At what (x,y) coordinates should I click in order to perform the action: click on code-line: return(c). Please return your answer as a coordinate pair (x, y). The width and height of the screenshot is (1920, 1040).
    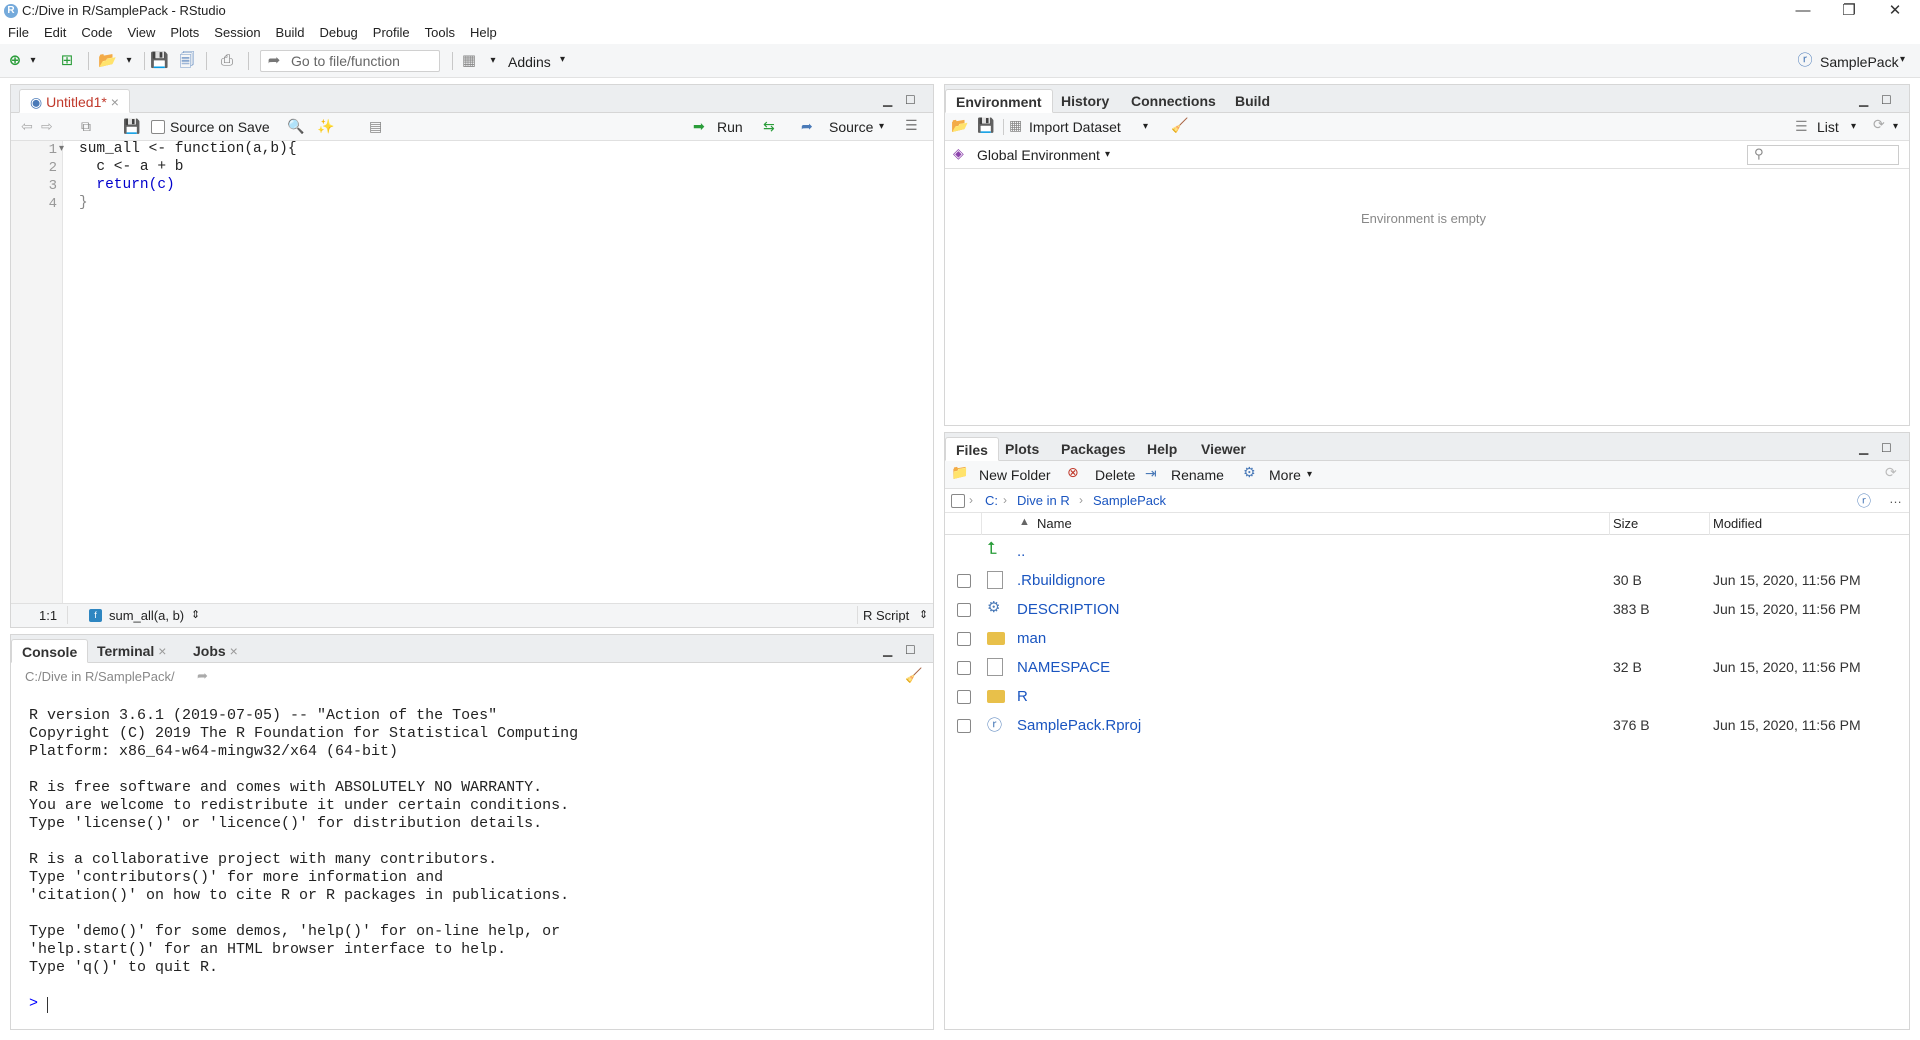
    Looking at the image, I should click on (126, 185).